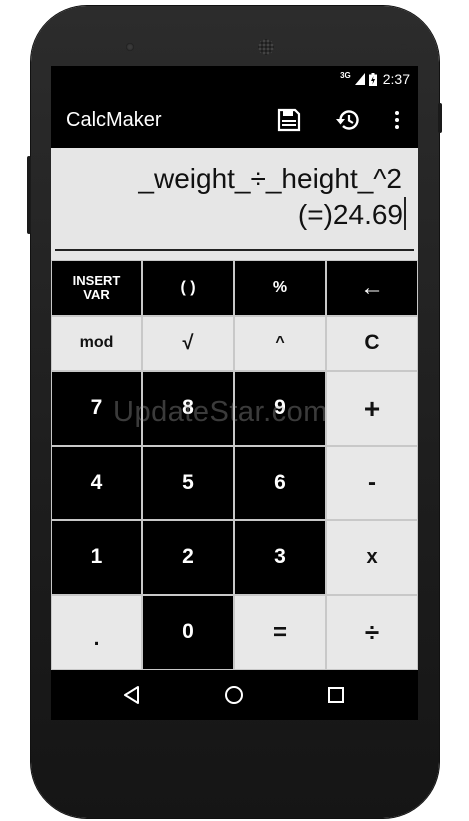 This screenshot has height=821, width=469. I want to click on digit-8-key: 8, so click(188, 408).